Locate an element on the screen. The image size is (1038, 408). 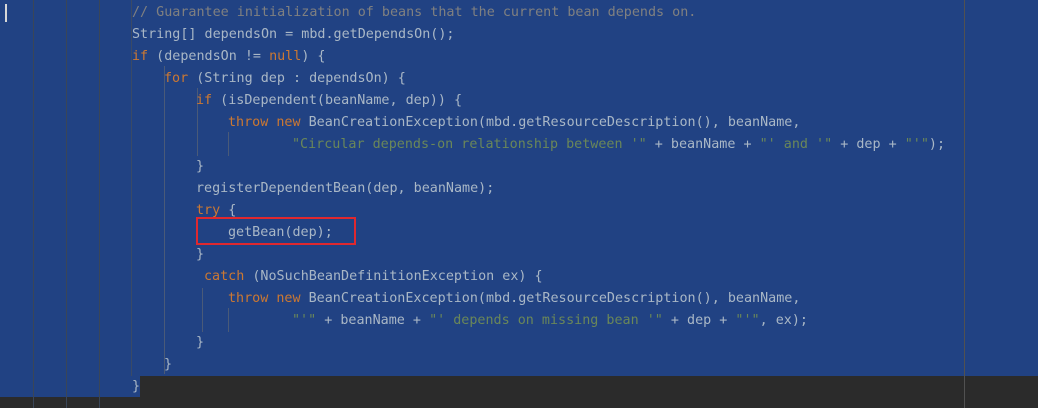
code-line-9: registerDependentBean(dep, beanName); is located at coordinates (345, 189).